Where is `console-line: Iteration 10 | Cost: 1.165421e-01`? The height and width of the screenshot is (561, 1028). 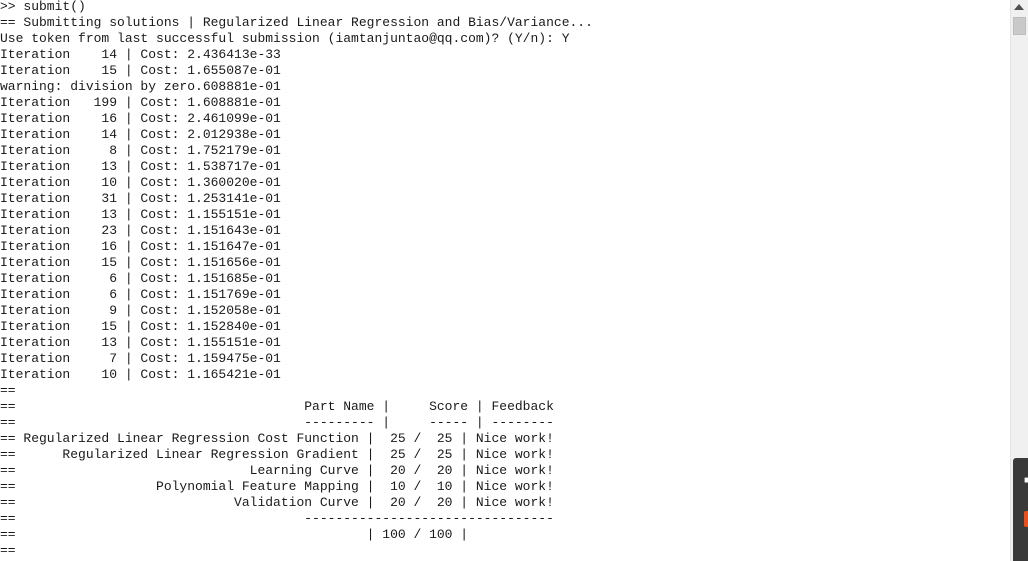
console-line: Iteration 10 | Cost: 1.165421e-01 is located at coordinates (140, 374).